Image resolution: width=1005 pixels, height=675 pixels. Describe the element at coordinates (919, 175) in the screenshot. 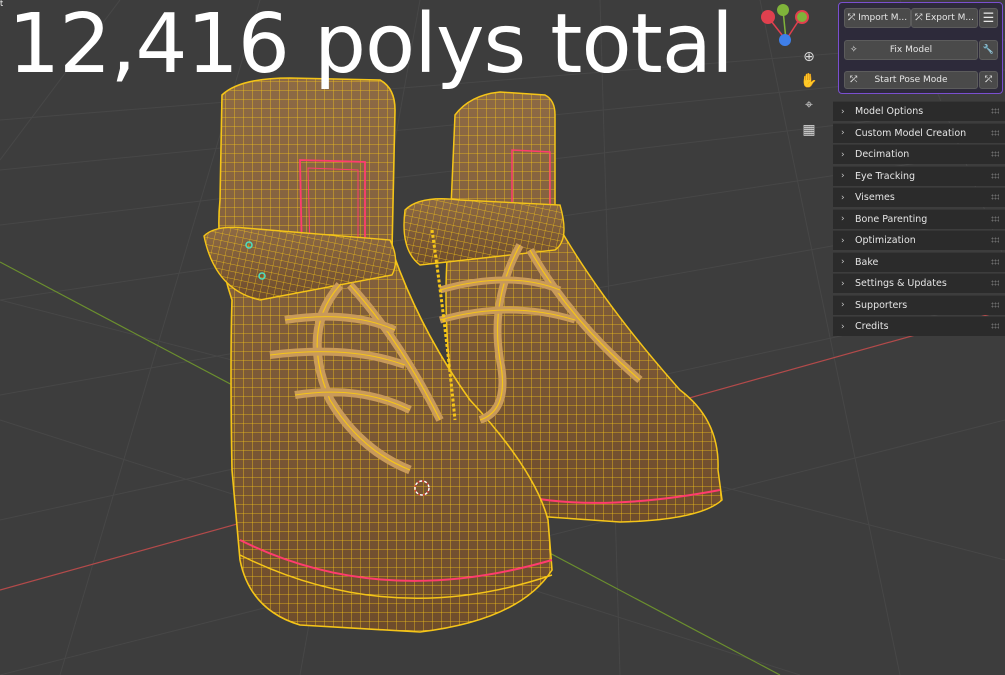

I see `panel-section-eye-tracking: › Eye Tracking` at that location.